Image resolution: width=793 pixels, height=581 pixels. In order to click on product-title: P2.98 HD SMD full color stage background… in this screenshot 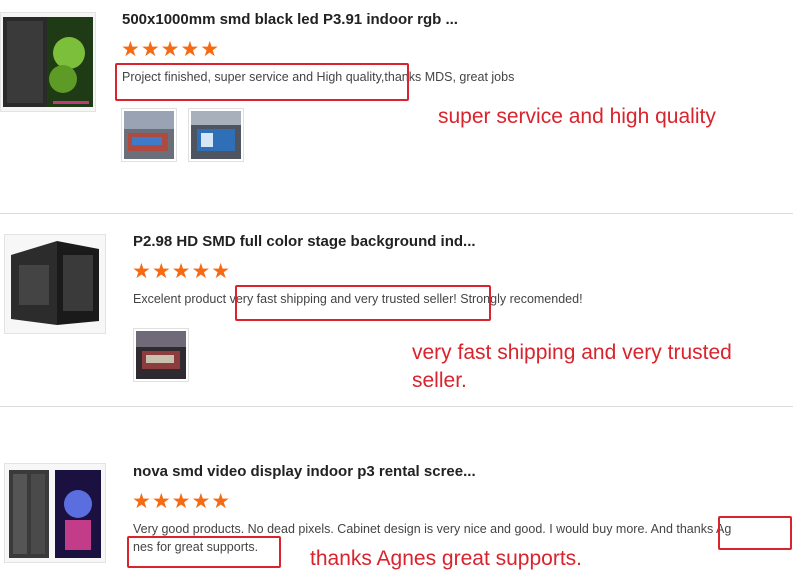, I will do `click(304, 241)`.